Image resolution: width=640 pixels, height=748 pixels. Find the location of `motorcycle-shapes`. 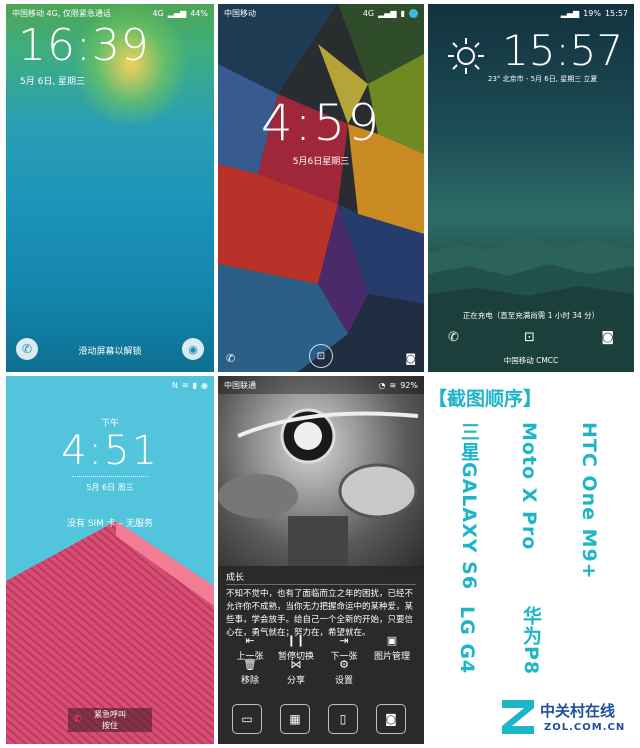

motorcycle-shapes is located at coordinates (318, 487).